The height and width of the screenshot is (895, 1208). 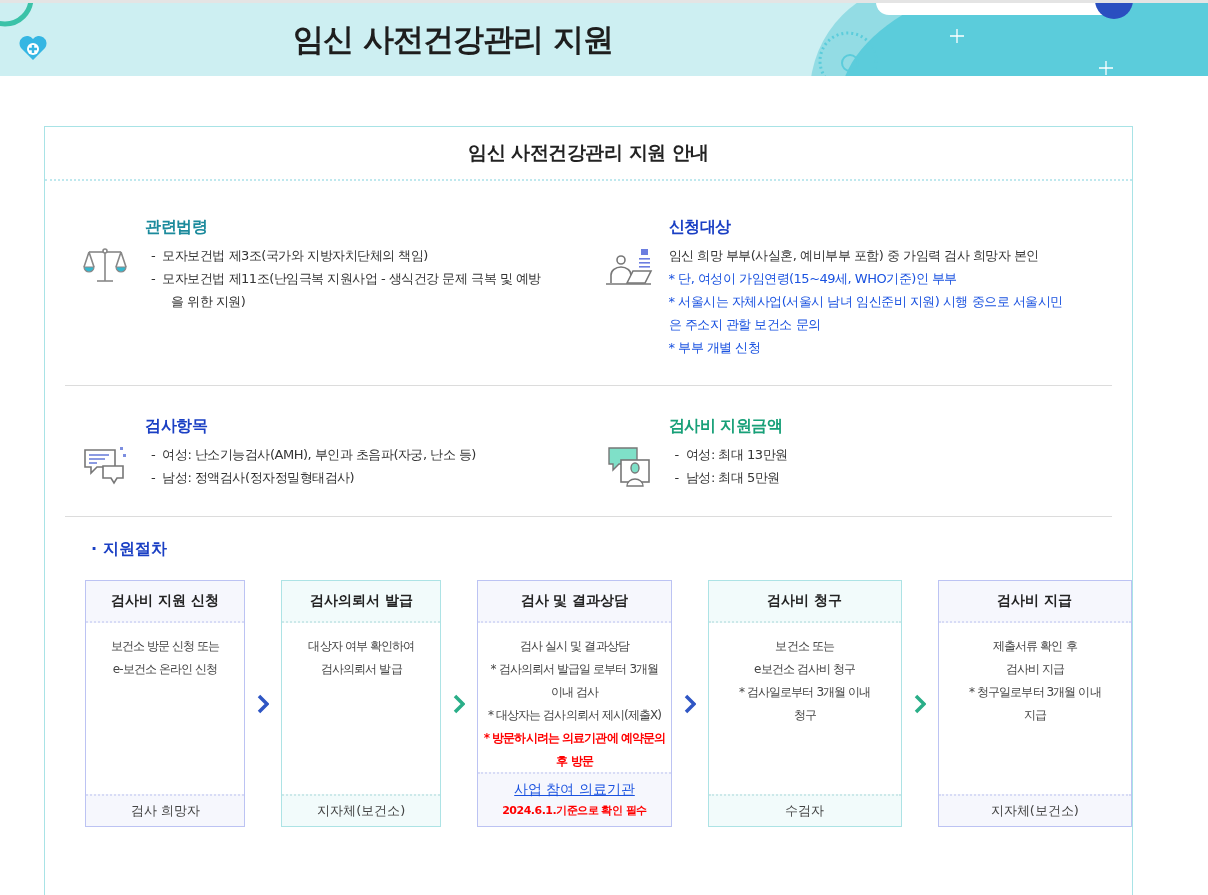 What do you see at coordinates (731, 455) in the screenshot?
I see `section-text: - 여성: 최대 13만원` at bounding box center [731, 455].